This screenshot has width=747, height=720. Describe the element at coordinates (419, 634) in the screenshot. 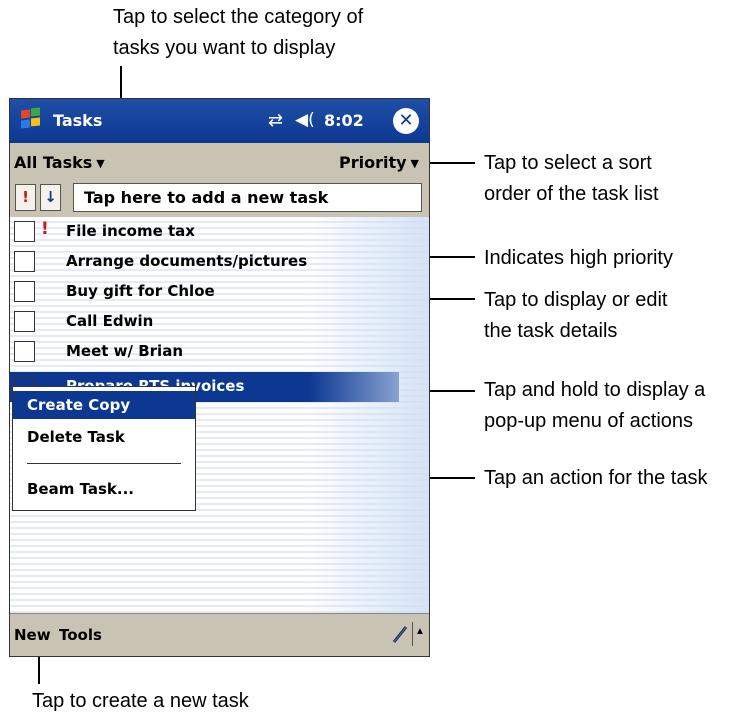

I see `up-arrow-icon: ▲` at that location.